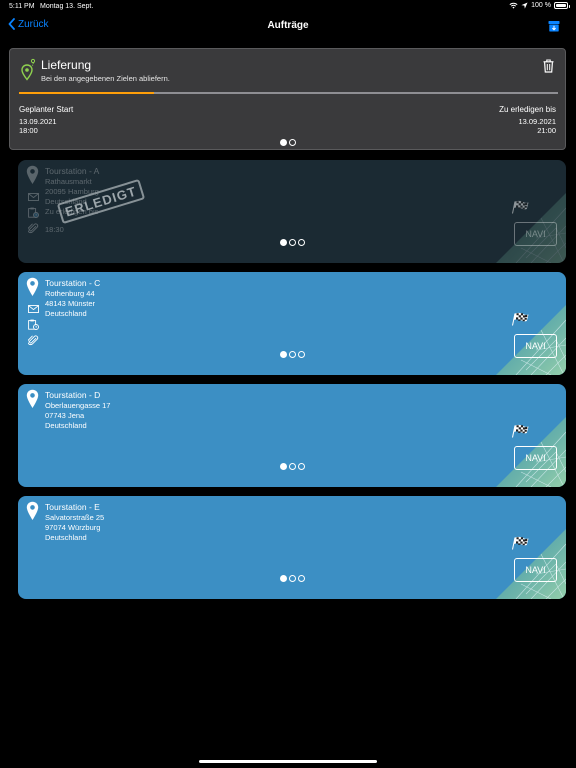 This screenshot has width=576, height=768. Describe the element at coordinates (73, 527) in the screenshot. I see `station-city: 97074 Würzburg` at that location.